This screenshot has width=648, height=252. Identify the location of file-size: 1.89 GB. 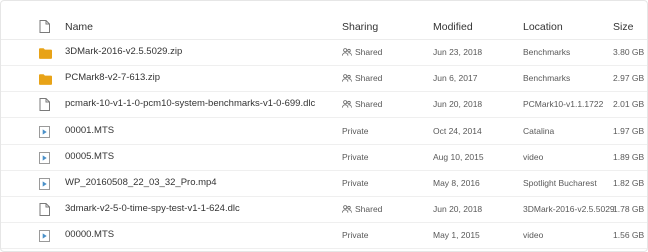
(629, 156).